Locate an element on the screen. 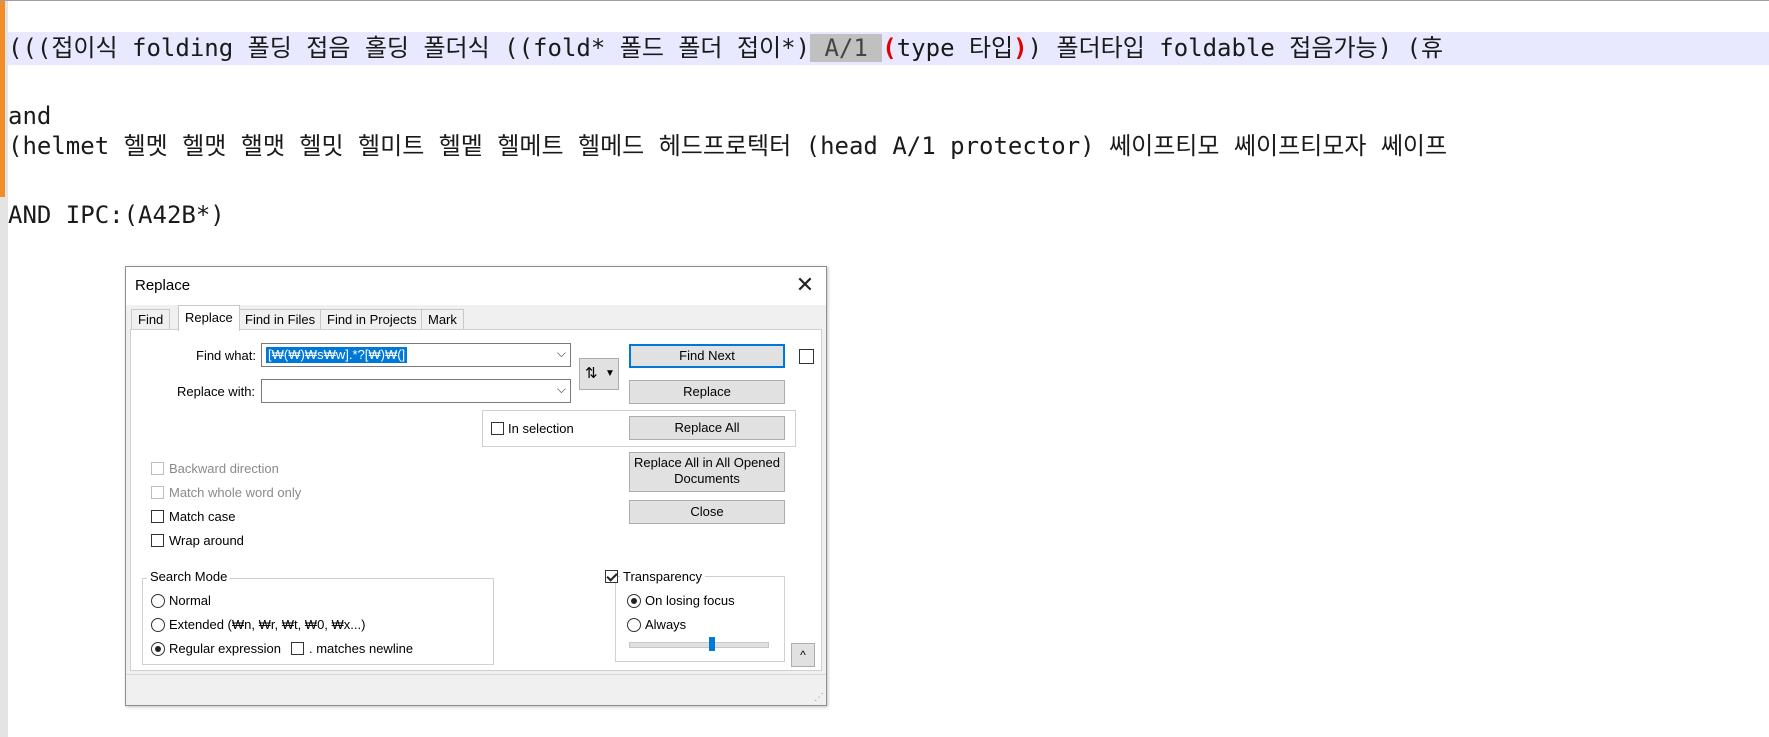 The image size is (1769, 737). always-label: Always is located at coordinates (665, 624).